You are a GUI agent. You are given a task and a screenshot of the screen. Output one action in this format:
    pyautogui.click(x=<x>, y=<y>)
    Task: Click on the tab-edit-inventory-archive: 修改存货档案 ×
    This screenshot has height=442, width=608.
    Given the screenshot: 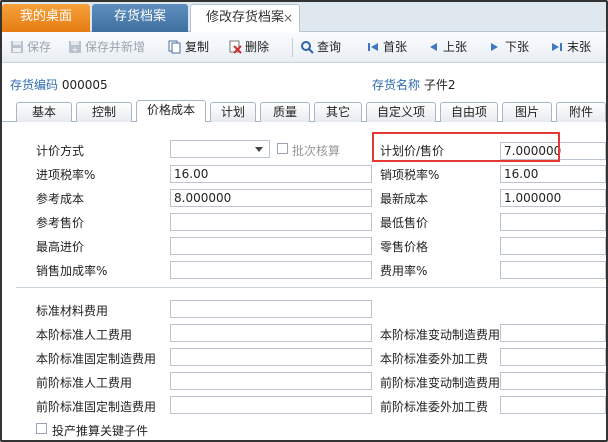 What is the action you would take?
    pyautogui.click(x=245, y=18)
    